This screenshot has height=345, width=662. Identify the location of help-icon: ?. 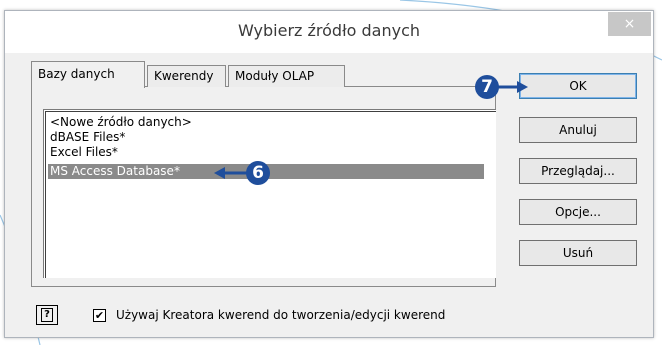
(47, 315).